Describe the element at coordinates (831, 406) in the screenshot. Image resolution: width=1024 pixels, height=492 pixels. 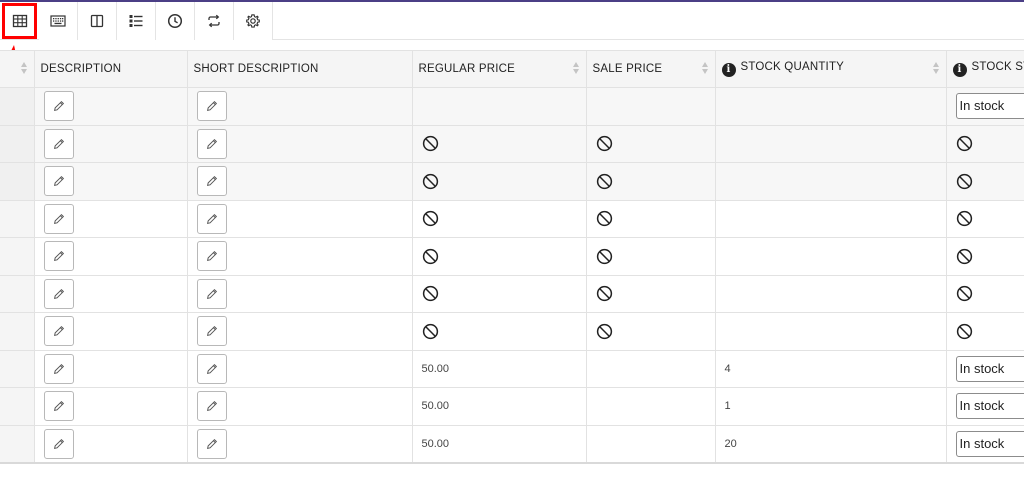
I see `stock-quantity-cell: 1` at that location.